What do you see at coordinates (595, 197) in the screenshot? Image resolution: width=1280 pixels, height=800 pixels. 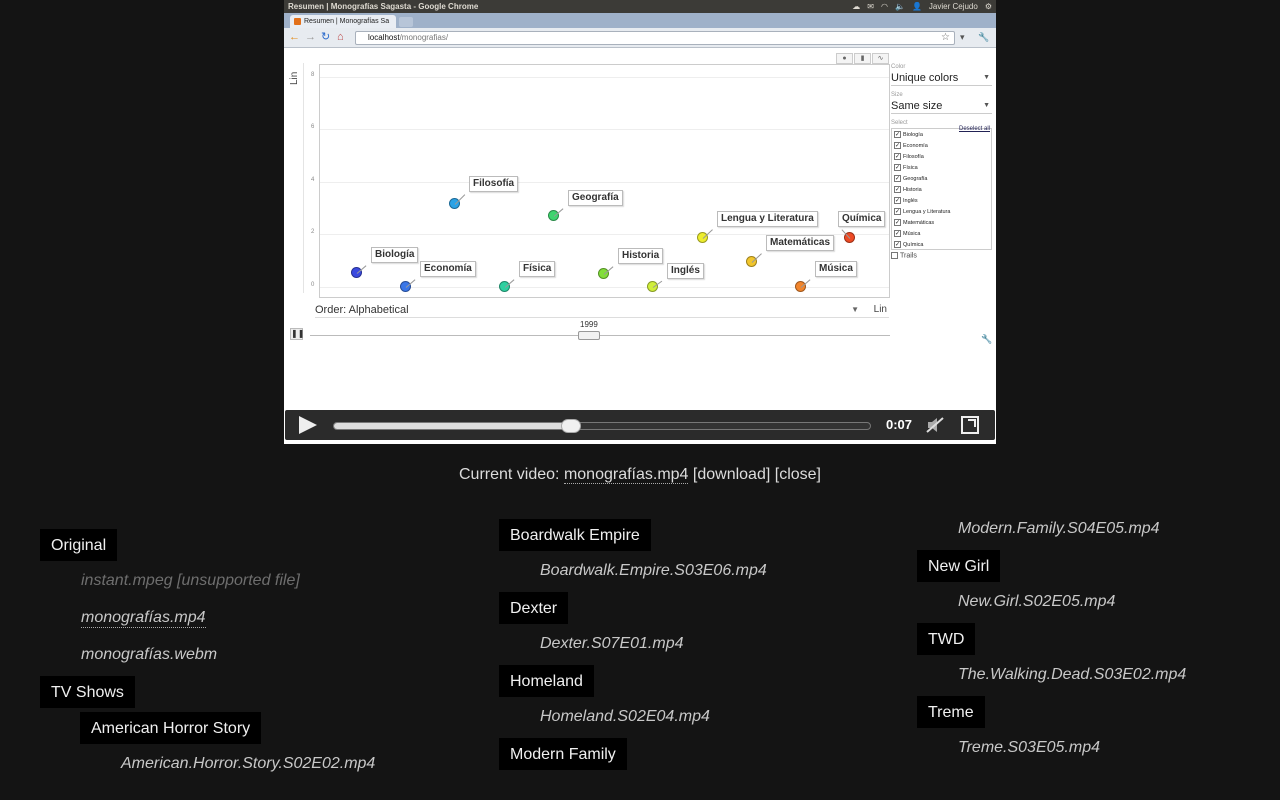 I see `bubble-label: Geografía` at bounding box center [595, 197].